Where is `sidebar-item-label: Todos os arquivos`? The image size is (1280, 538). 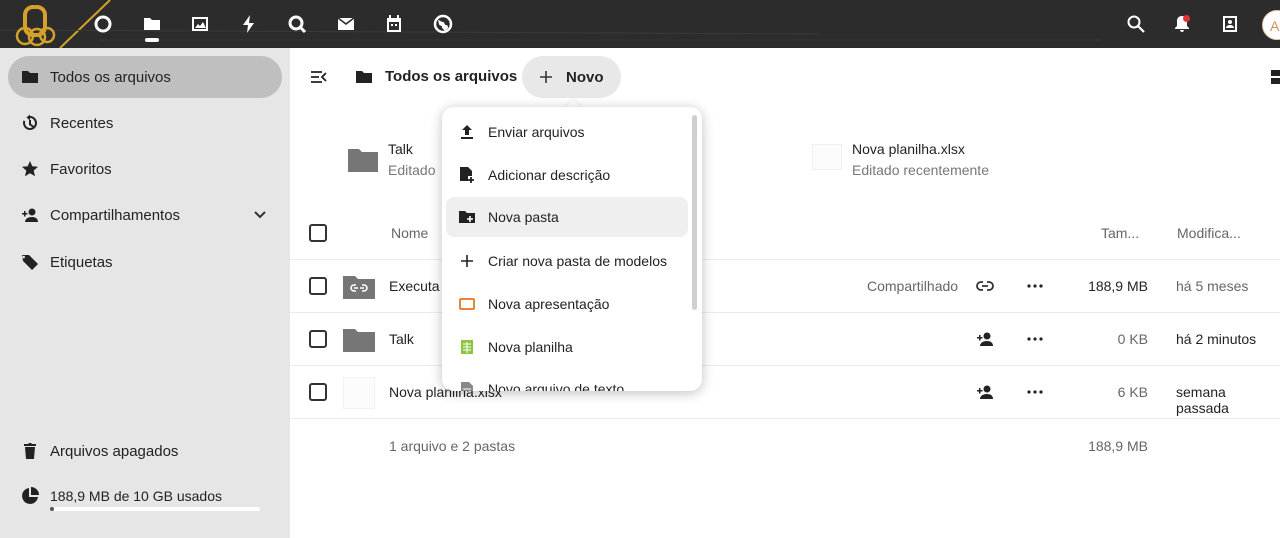 sidebar-item-label: Todos os arquivos is located at coordinates (110, 77).